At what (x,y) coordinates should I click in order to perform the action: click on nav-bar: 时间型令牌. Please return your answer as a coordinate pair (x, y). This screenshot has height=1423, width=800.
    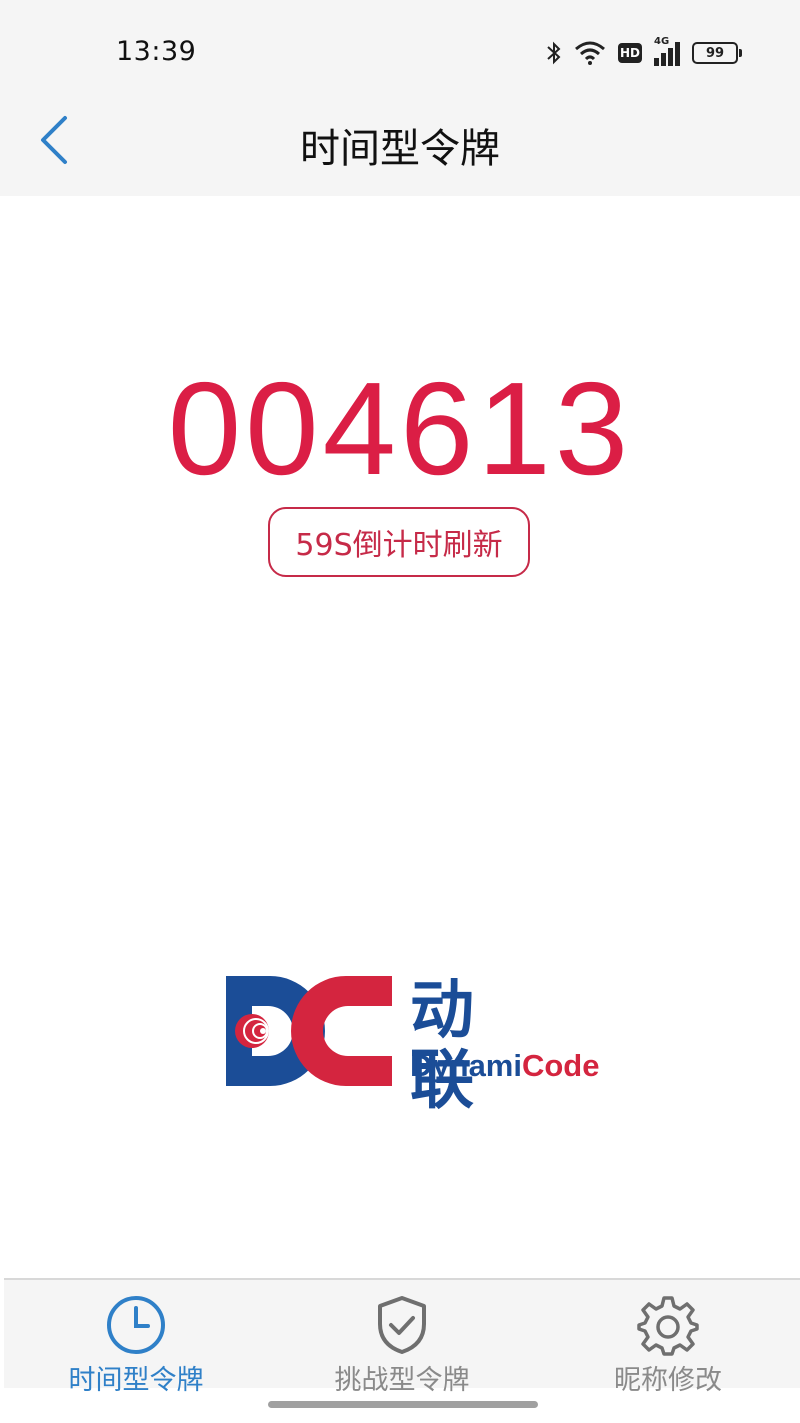
    Looking at the image, I should click on (400, 148).